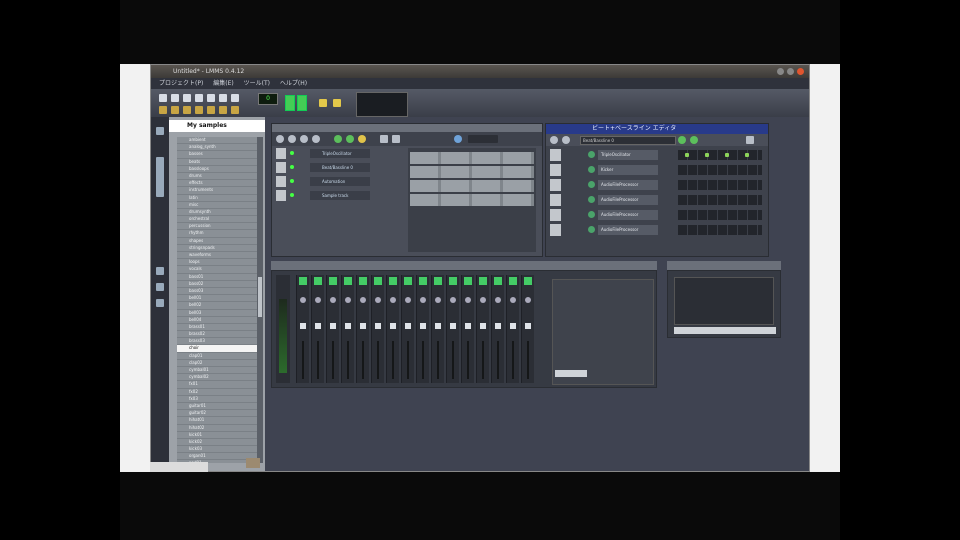 The width and height of the screenshot is (960, 540). Describe the element at coordinates (187, 98) in the screenshot. I see `open-project-icon` at that location.